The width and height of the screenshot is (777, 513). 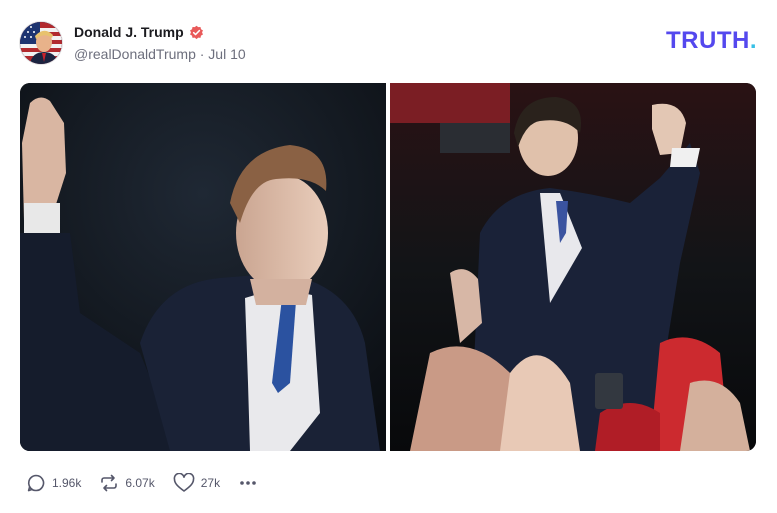 I want to click on retruth-button: 6.07k, so click(x=127, y=483).